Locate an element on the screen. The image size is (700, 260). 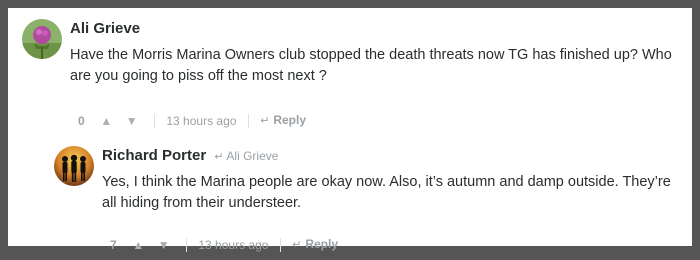
in-reply-to-name: Ali Grieve is located at coordinates (252, 156).